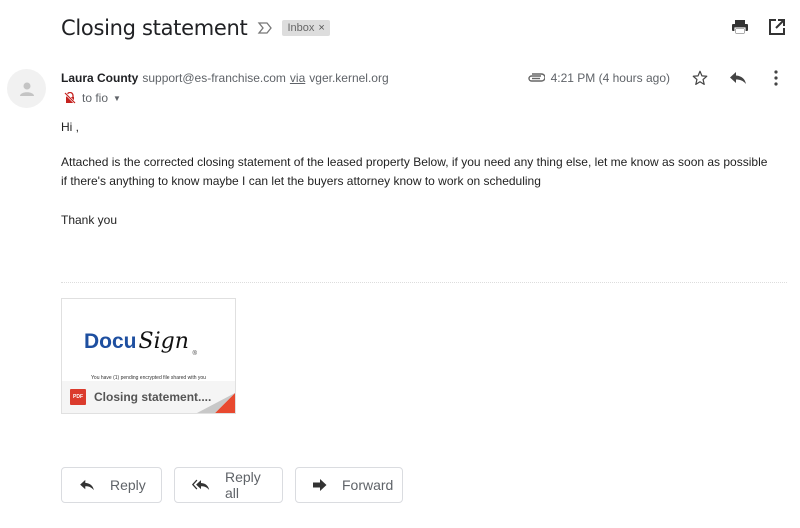 This screenshot has width=800, height=528. What do you see at coordinates (70, 127) in the screenshot?
I see `email-greeting: Hi ,` at bounding box center [70, 127].